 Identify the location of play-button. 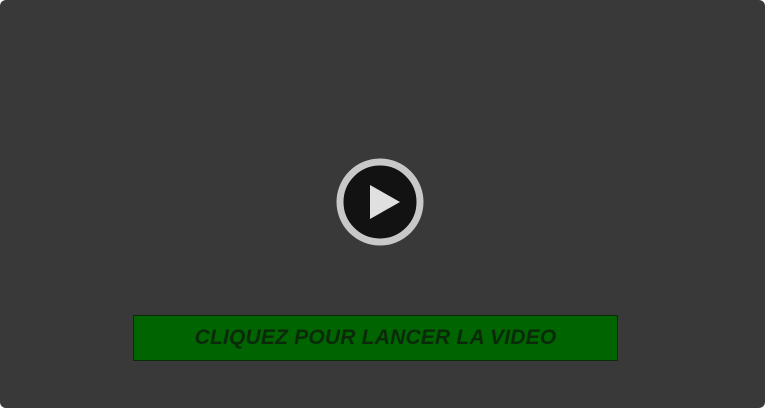
(380, 202).